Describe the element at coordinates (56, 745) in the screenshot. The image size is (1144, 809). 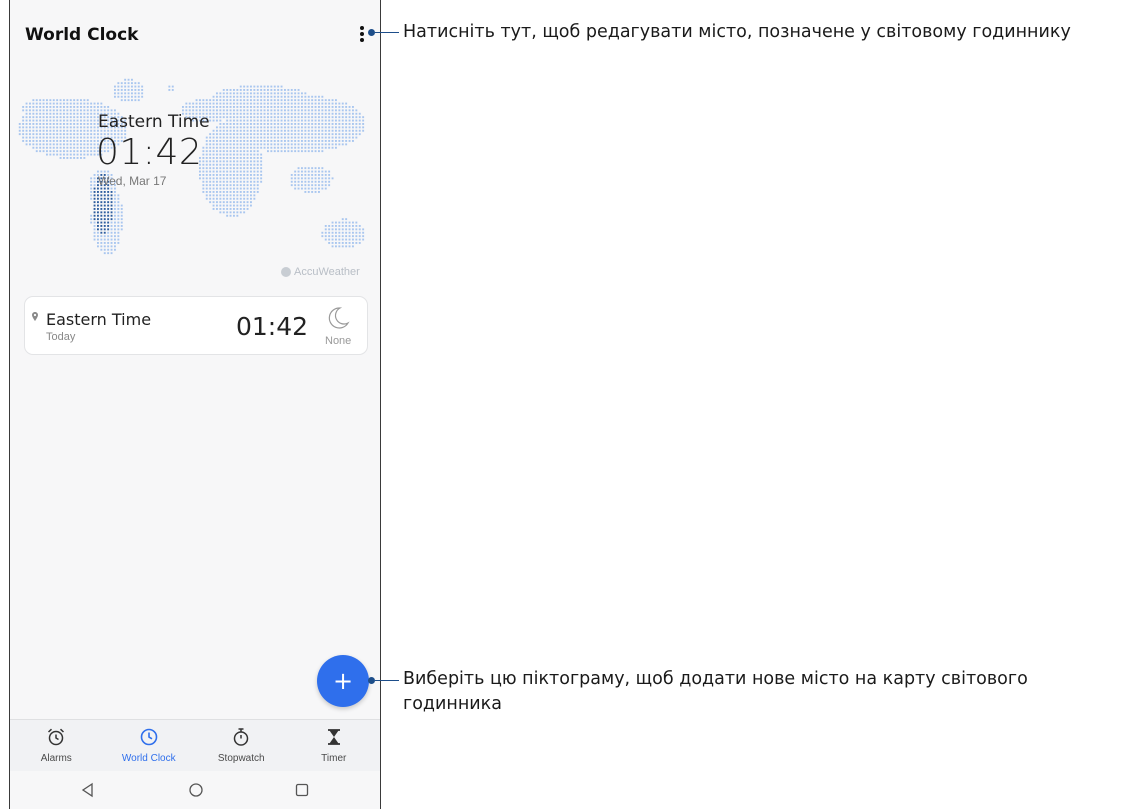
I see `nav-alarms: Alarms` at that location.